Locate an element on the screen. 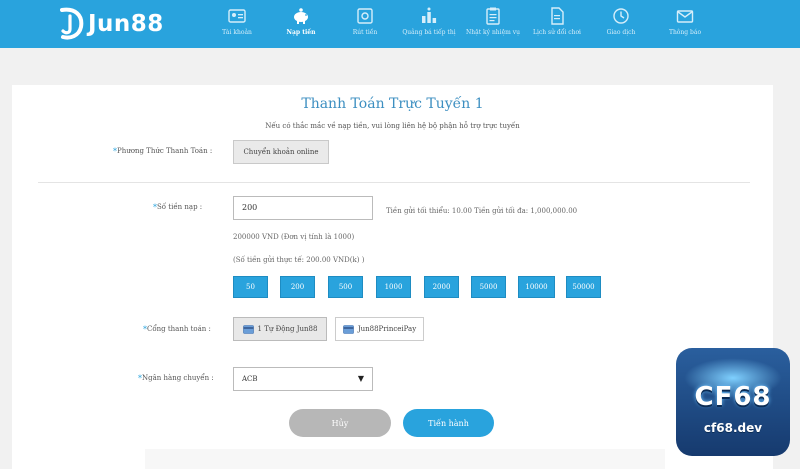 The image size is (800, 469). document-icon is located at coordinates (557, 16).